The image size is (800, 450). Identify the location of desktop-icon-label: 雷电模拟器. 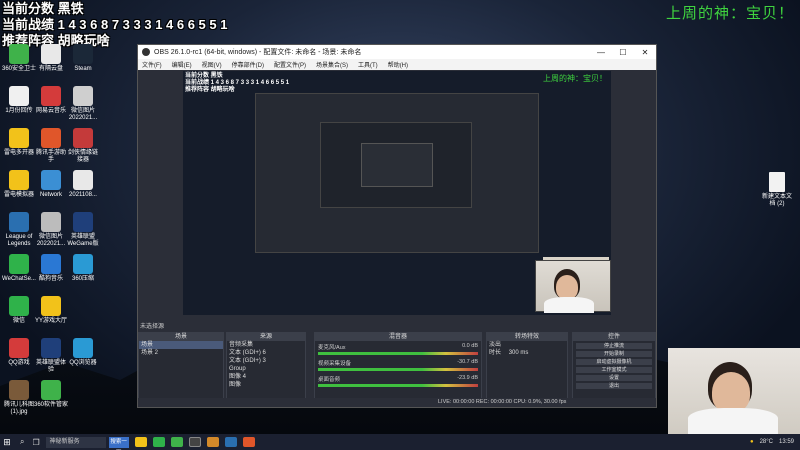
(18, 195).